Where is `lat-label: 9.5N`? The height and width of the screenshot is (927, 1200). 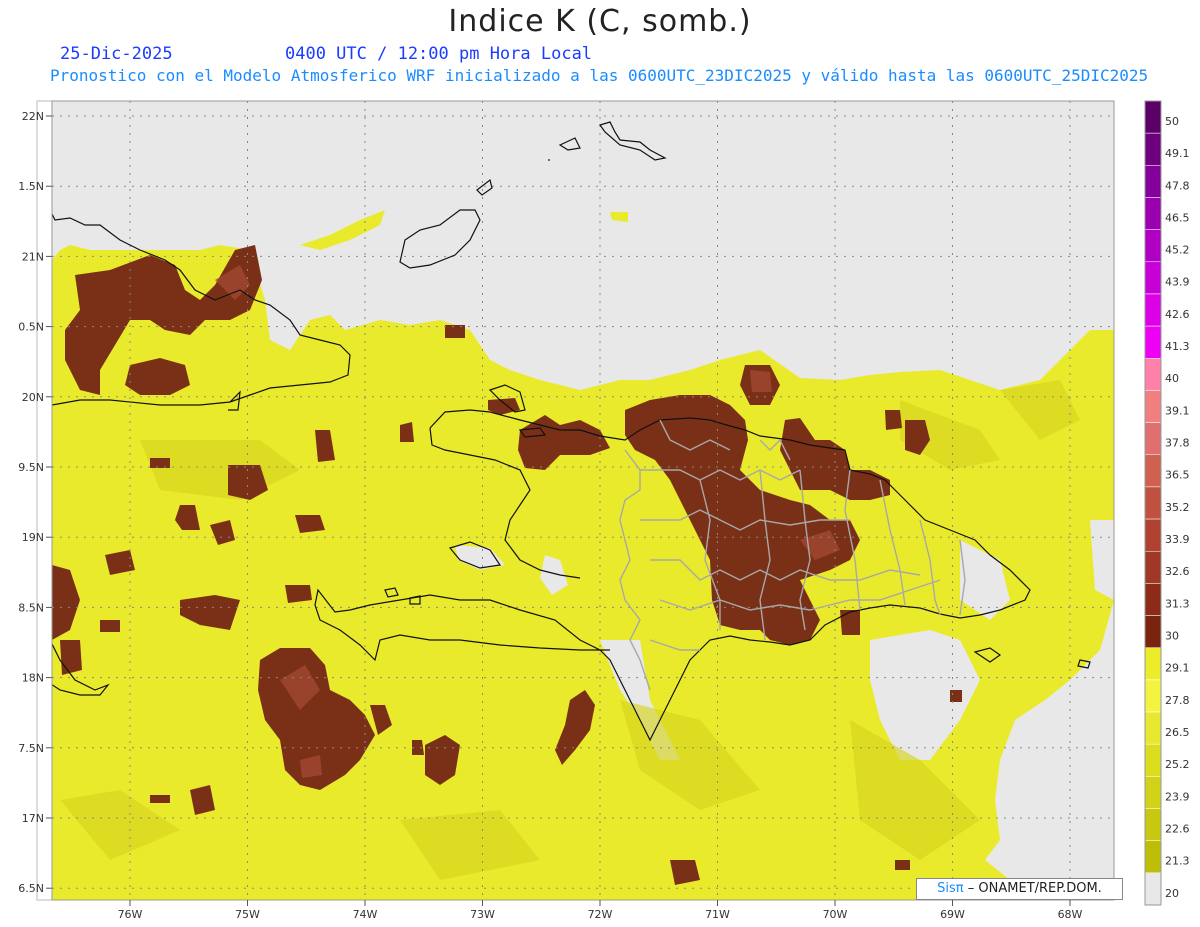 lat-label: 9.5N is located at coordinates (31, 467).